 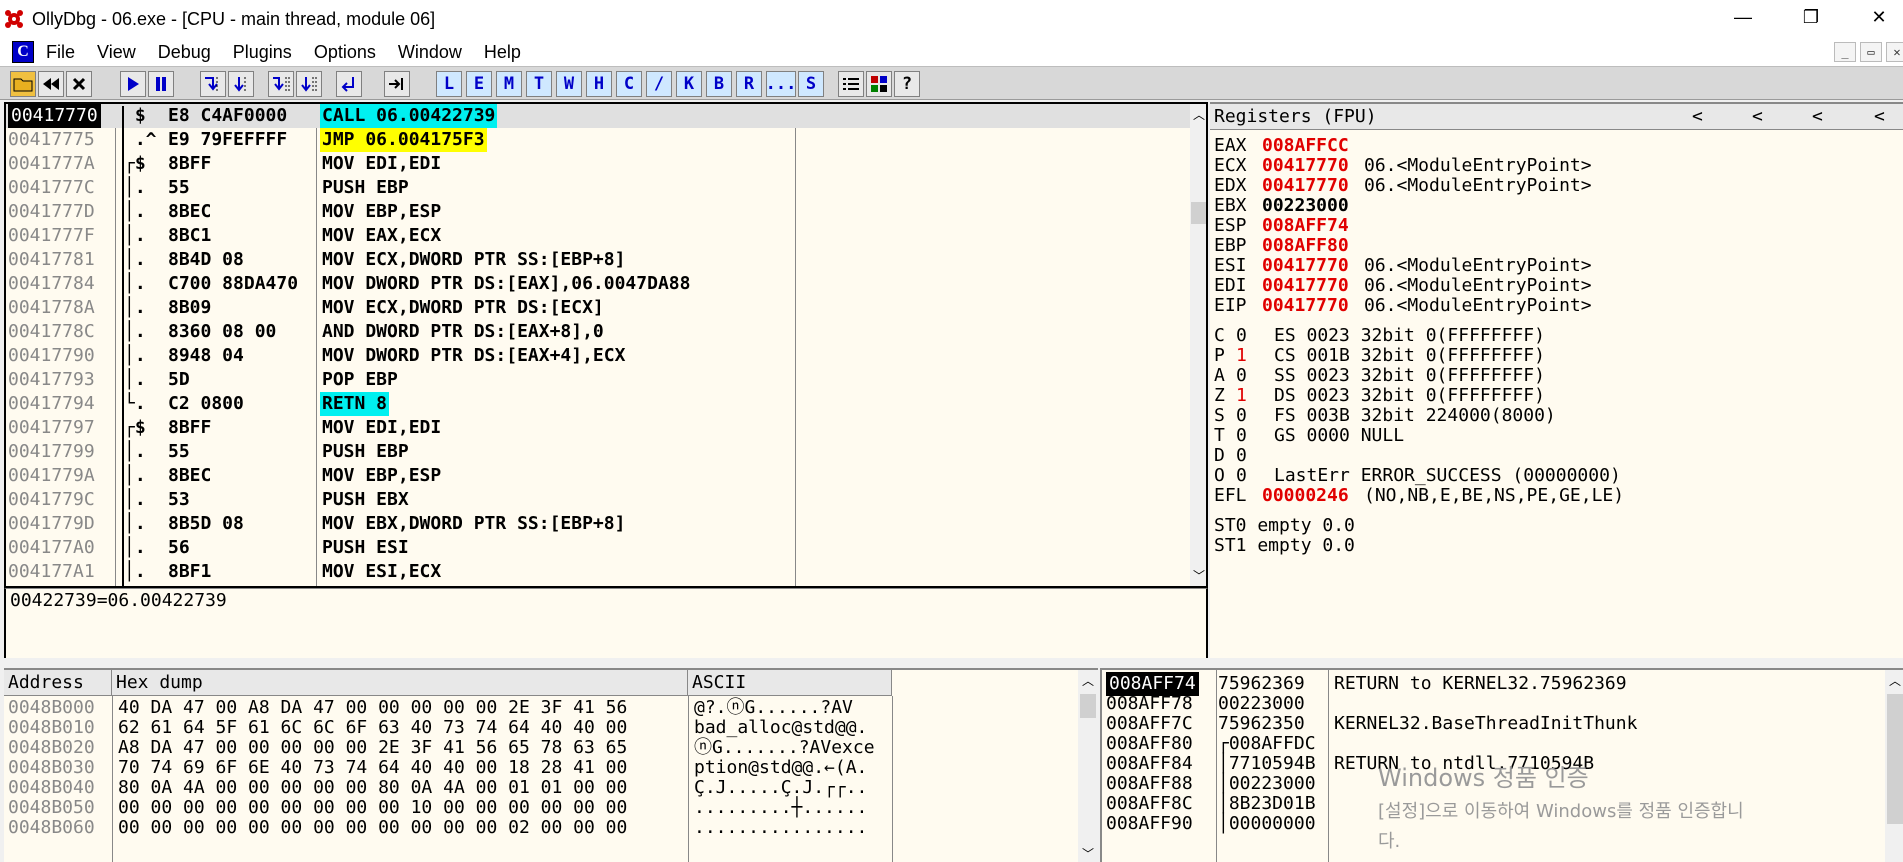 What do you see at coordinates (719, 84) in the screenshot?
I see `breakpoints-window-button: B` at bounding box center [719, 84].